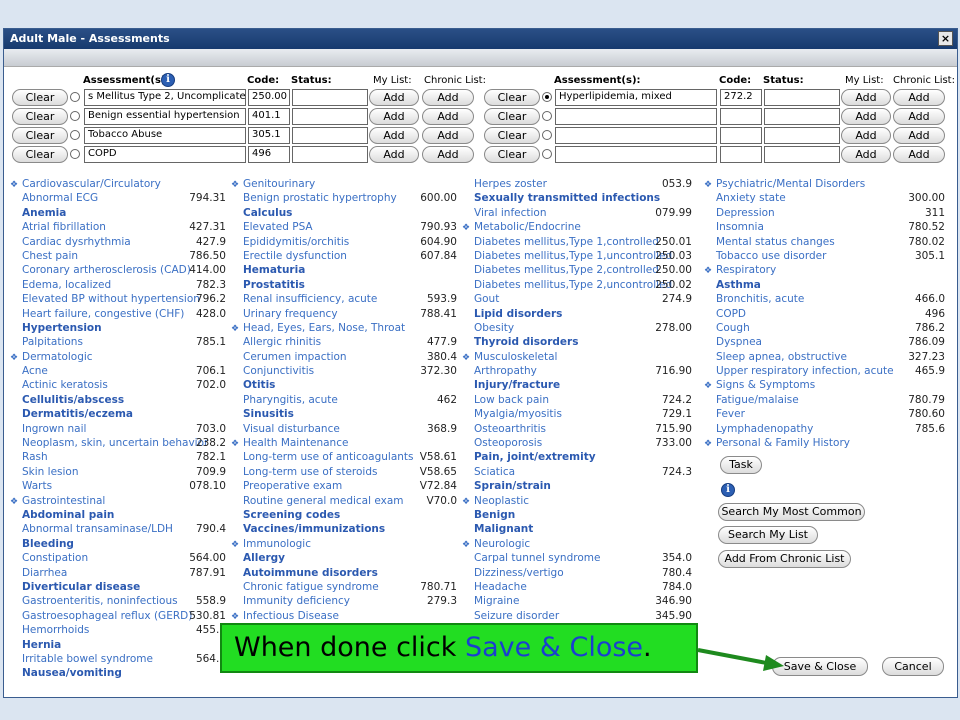 This screenshot has width=960, height=720. Describe the element at coordinates (773, 663) in the screenshot. I see `arrow-head-icon` at that location.